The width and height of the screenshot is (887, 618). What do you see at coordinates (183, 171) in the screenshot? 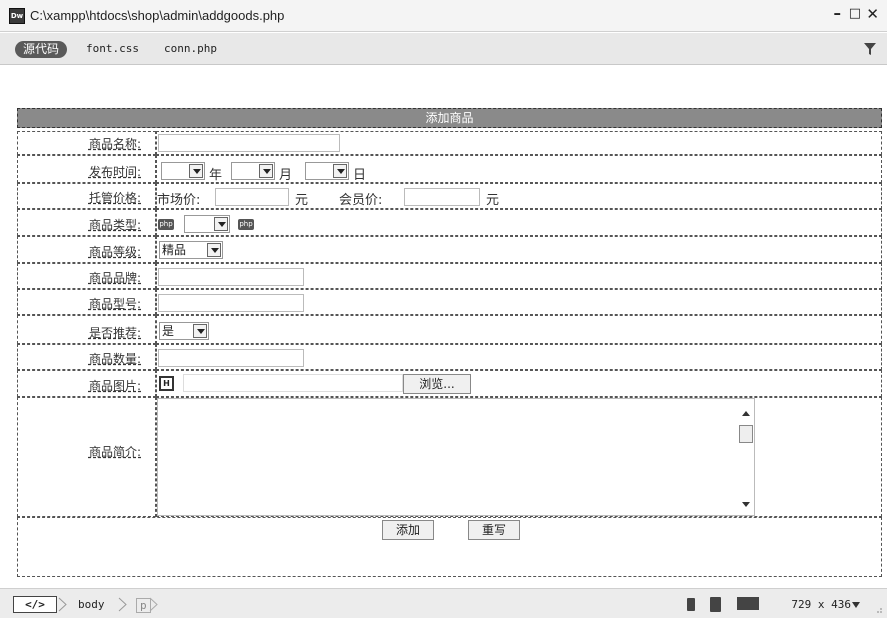
I see `year-select` at bounding box center [183, 171].